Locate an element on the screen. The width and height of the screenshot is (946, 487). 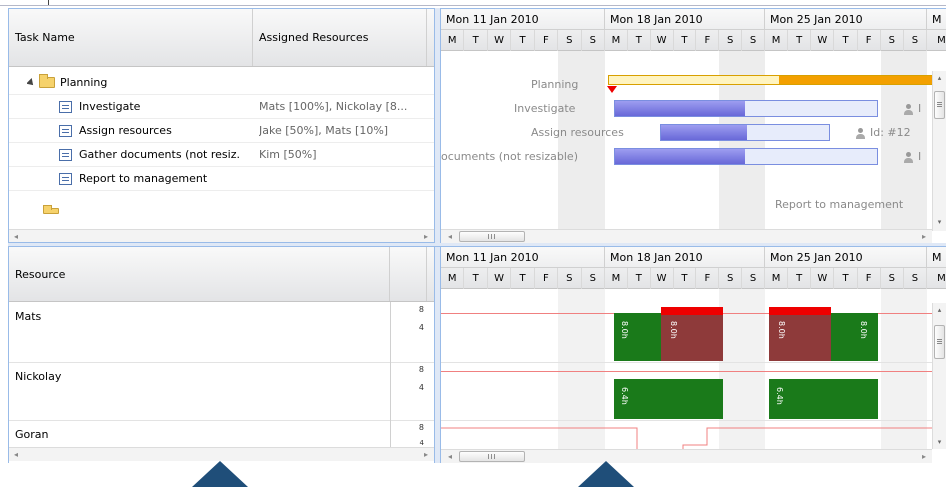
task-resources: Jake [50%], Mats [10%] is located at coordinates (324, 130).